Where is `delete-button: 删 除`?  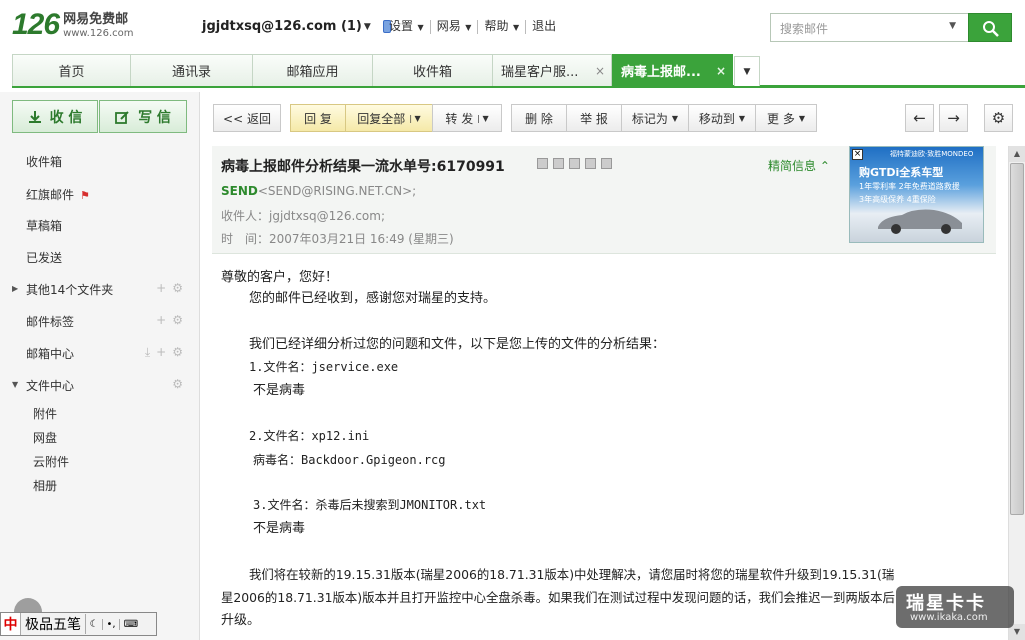
delete-button: 删 除 is located at coordinates (539, 118).